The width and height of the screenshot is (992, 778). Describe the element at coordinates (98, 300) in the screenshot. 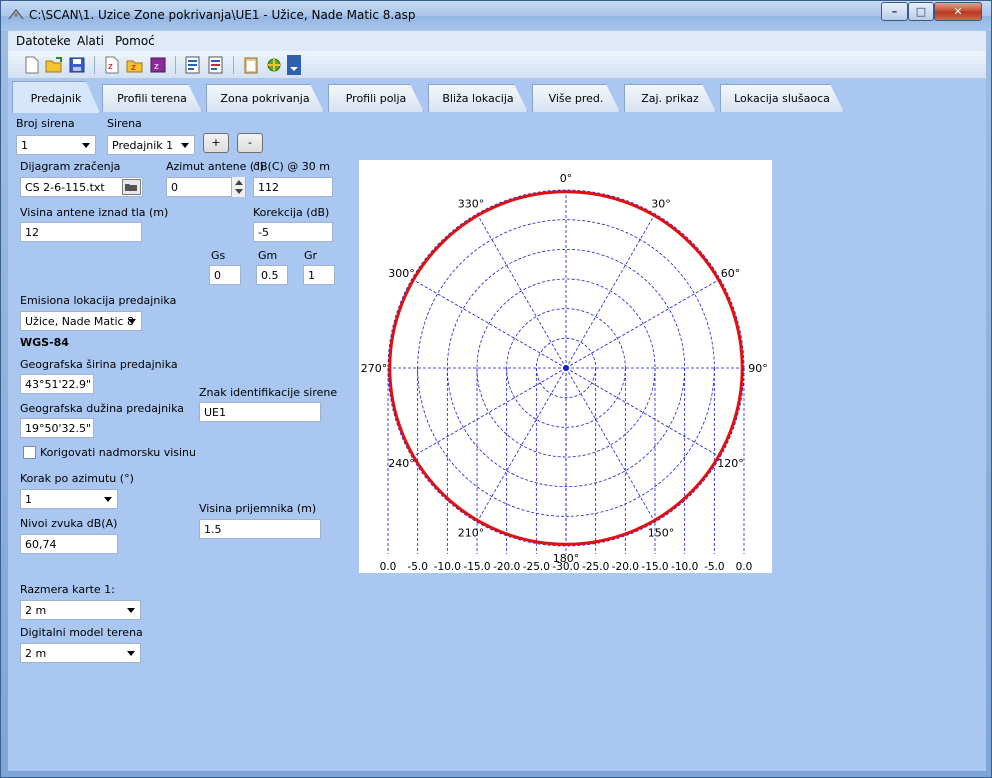

I see `emisiona-label: Emisiona lokacija predajnika` at that location.